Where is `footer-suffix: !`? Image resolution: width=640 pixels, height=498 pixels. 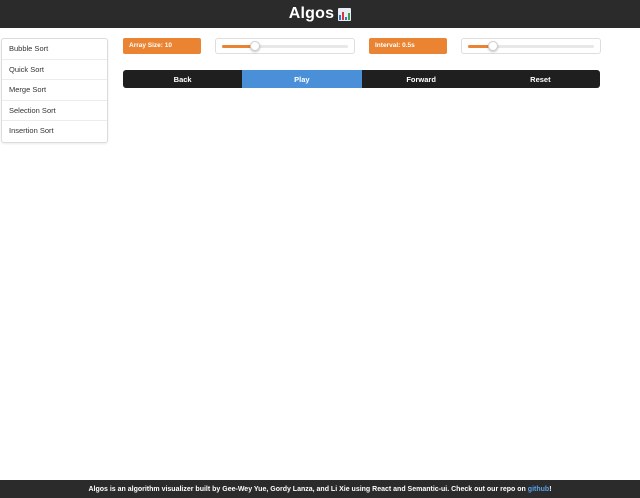
footer-suffix: ! is located at coordinates (550, 489).